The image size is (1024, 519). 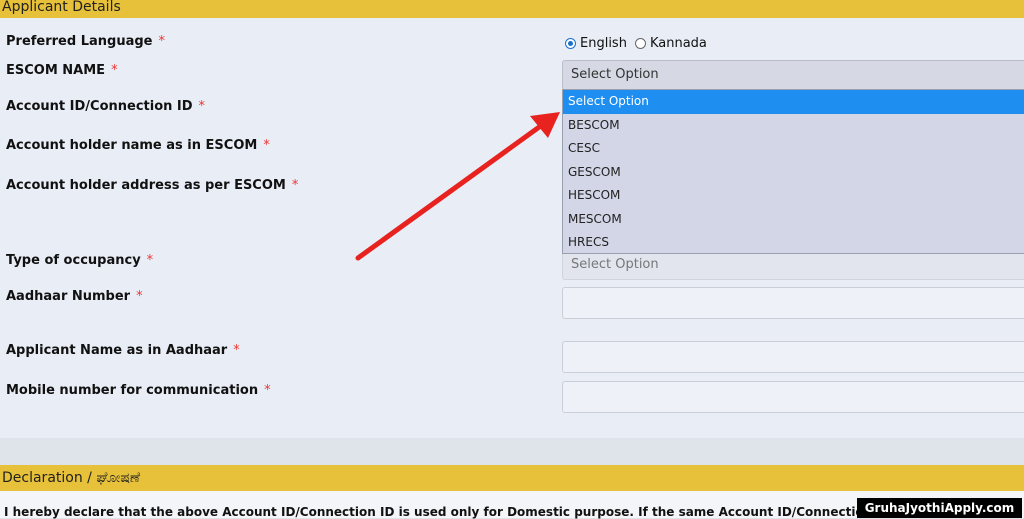 I want to click on mobile-number-input, so click(x=793, y=397).